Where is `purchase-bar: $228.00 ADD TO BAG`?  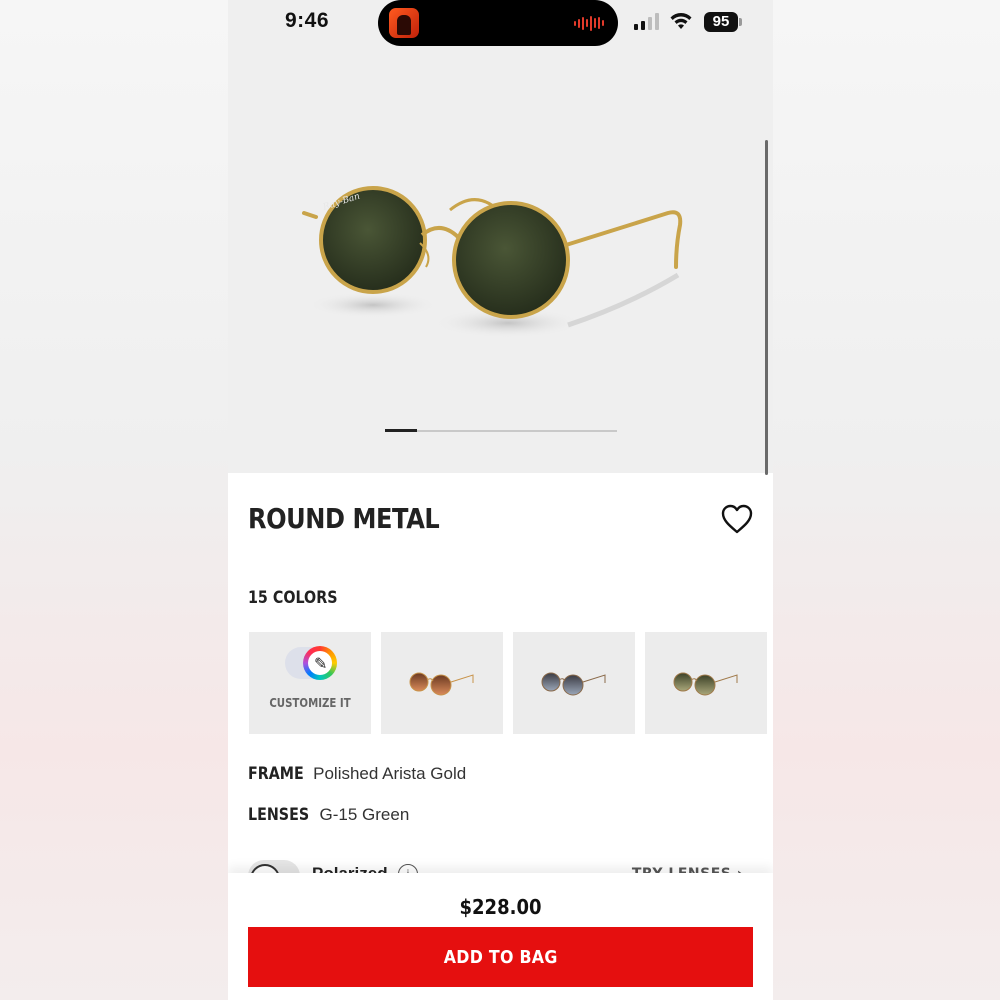
purchase-bar: $228.00 ADD TO BAG is located at coordinates (500, 936).